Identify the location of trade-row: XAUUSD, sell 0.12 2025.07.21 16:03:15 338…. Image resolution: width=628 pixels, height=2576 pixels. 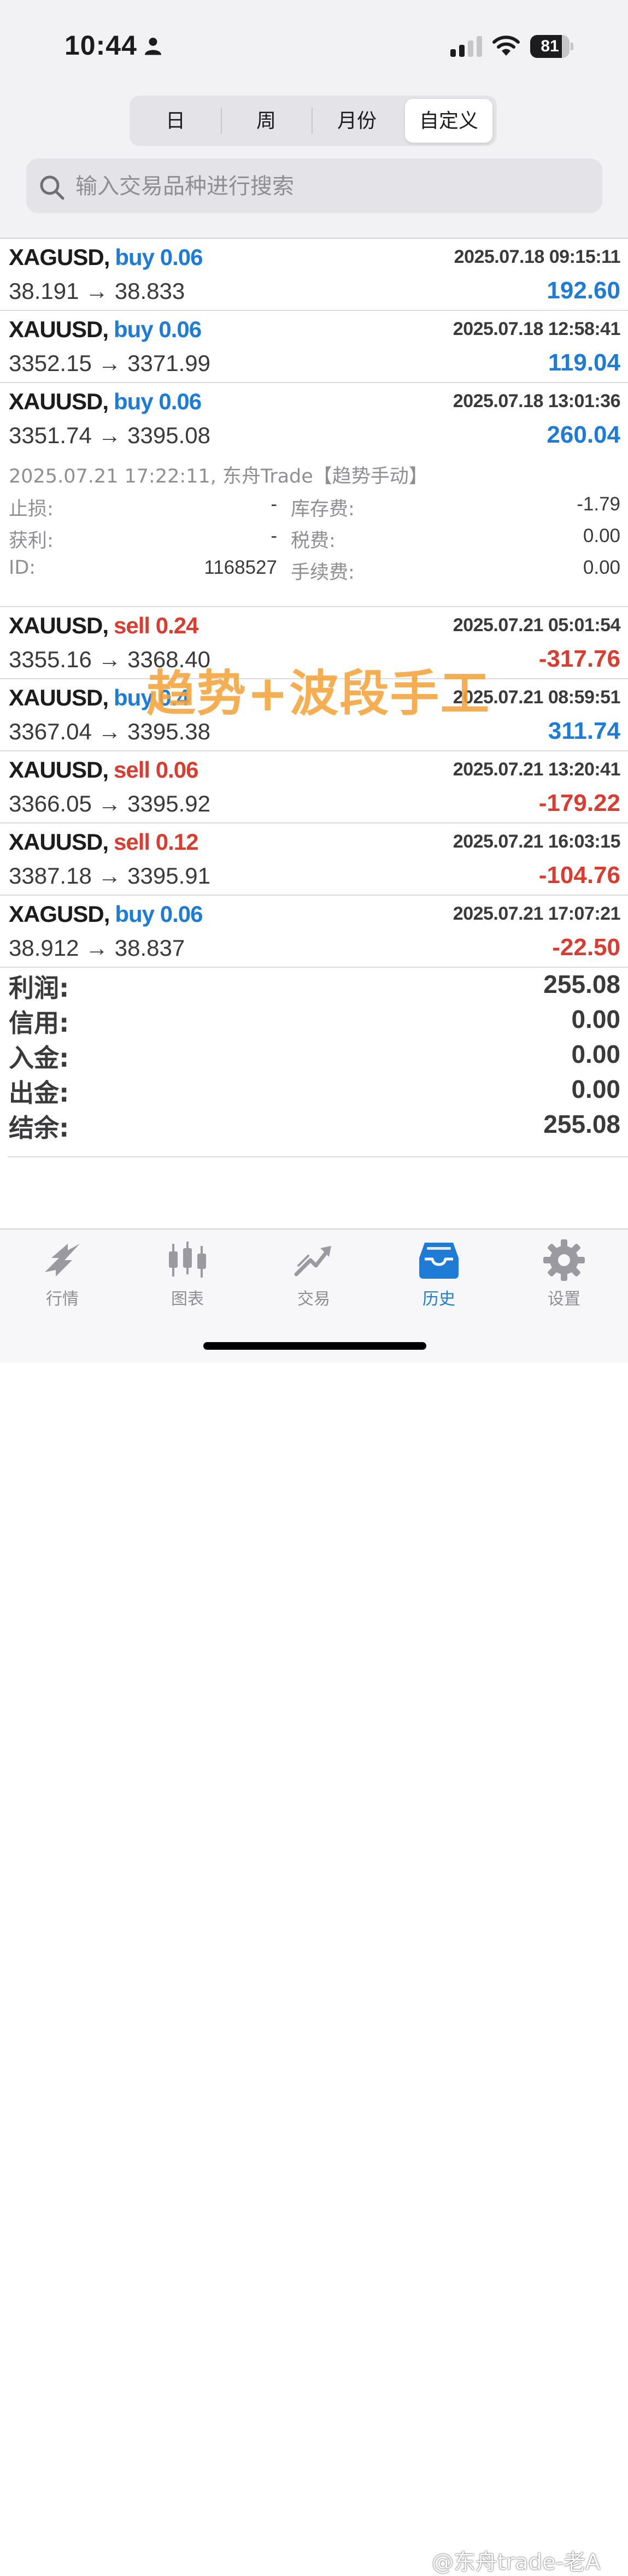
(314, 860).